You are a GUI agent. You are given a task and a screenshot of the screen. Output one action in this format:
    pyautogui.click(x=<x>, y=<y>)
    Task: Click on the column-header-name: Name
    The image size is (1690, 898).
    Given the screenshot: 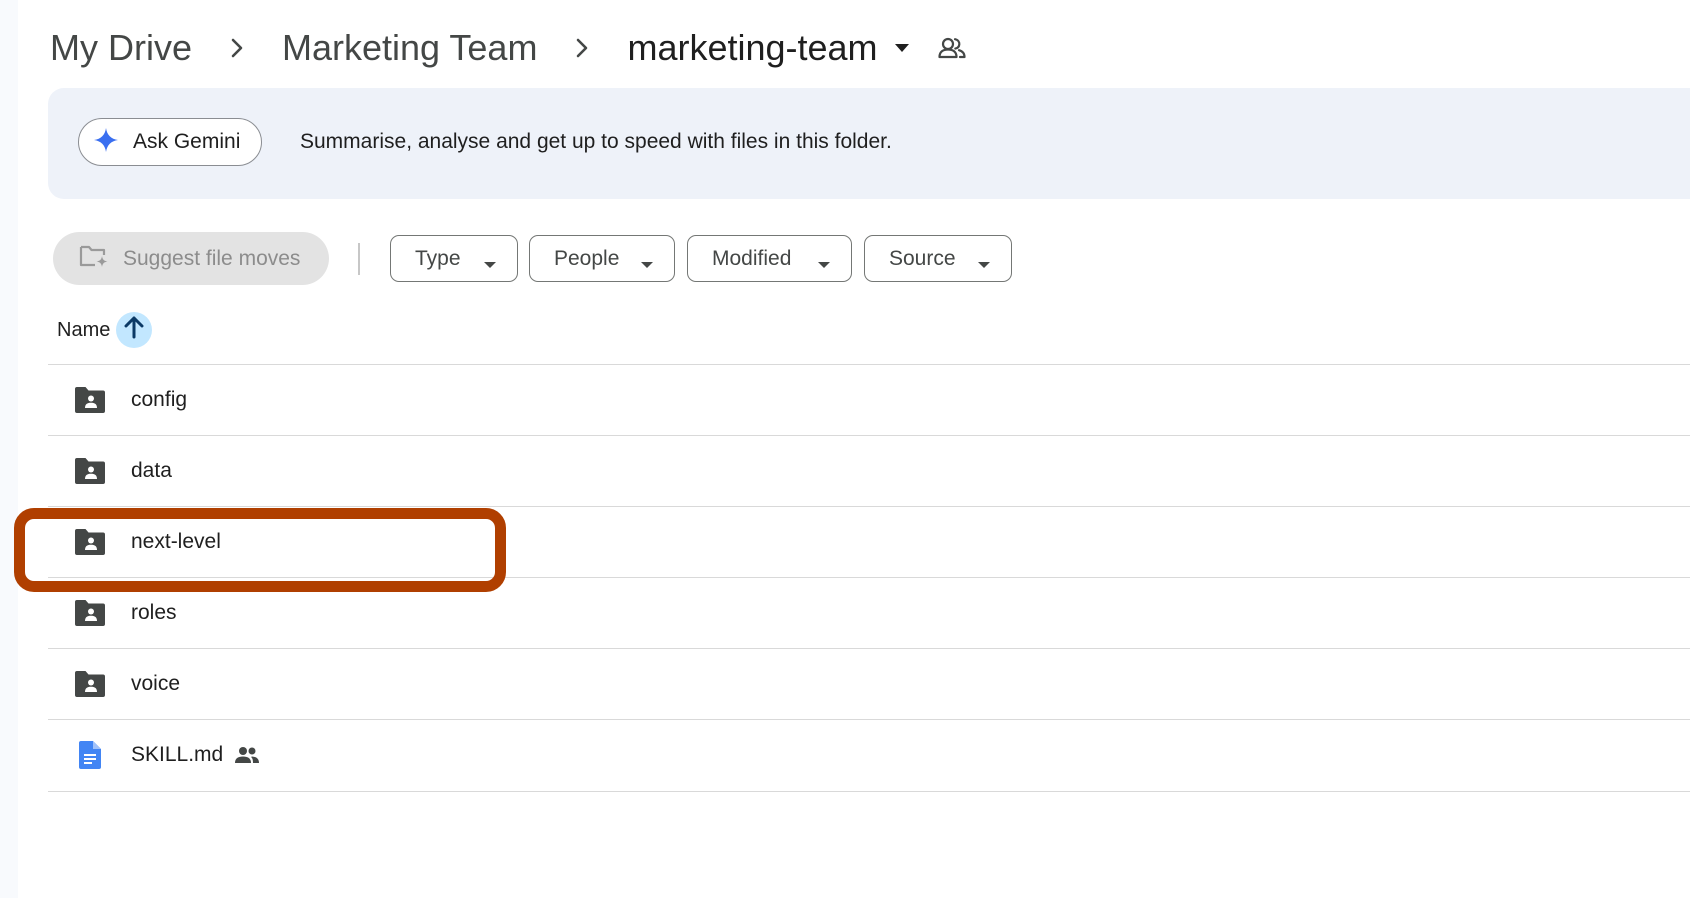 What is the action you would take?
    pyautogui.click(x=105, y=330)
    